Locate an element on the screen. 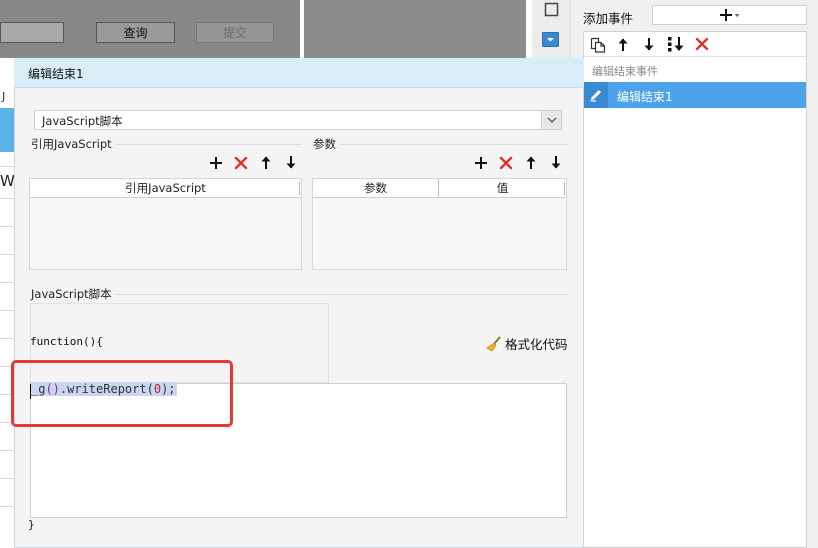  broom-icon is located at coordinates (494, 343).